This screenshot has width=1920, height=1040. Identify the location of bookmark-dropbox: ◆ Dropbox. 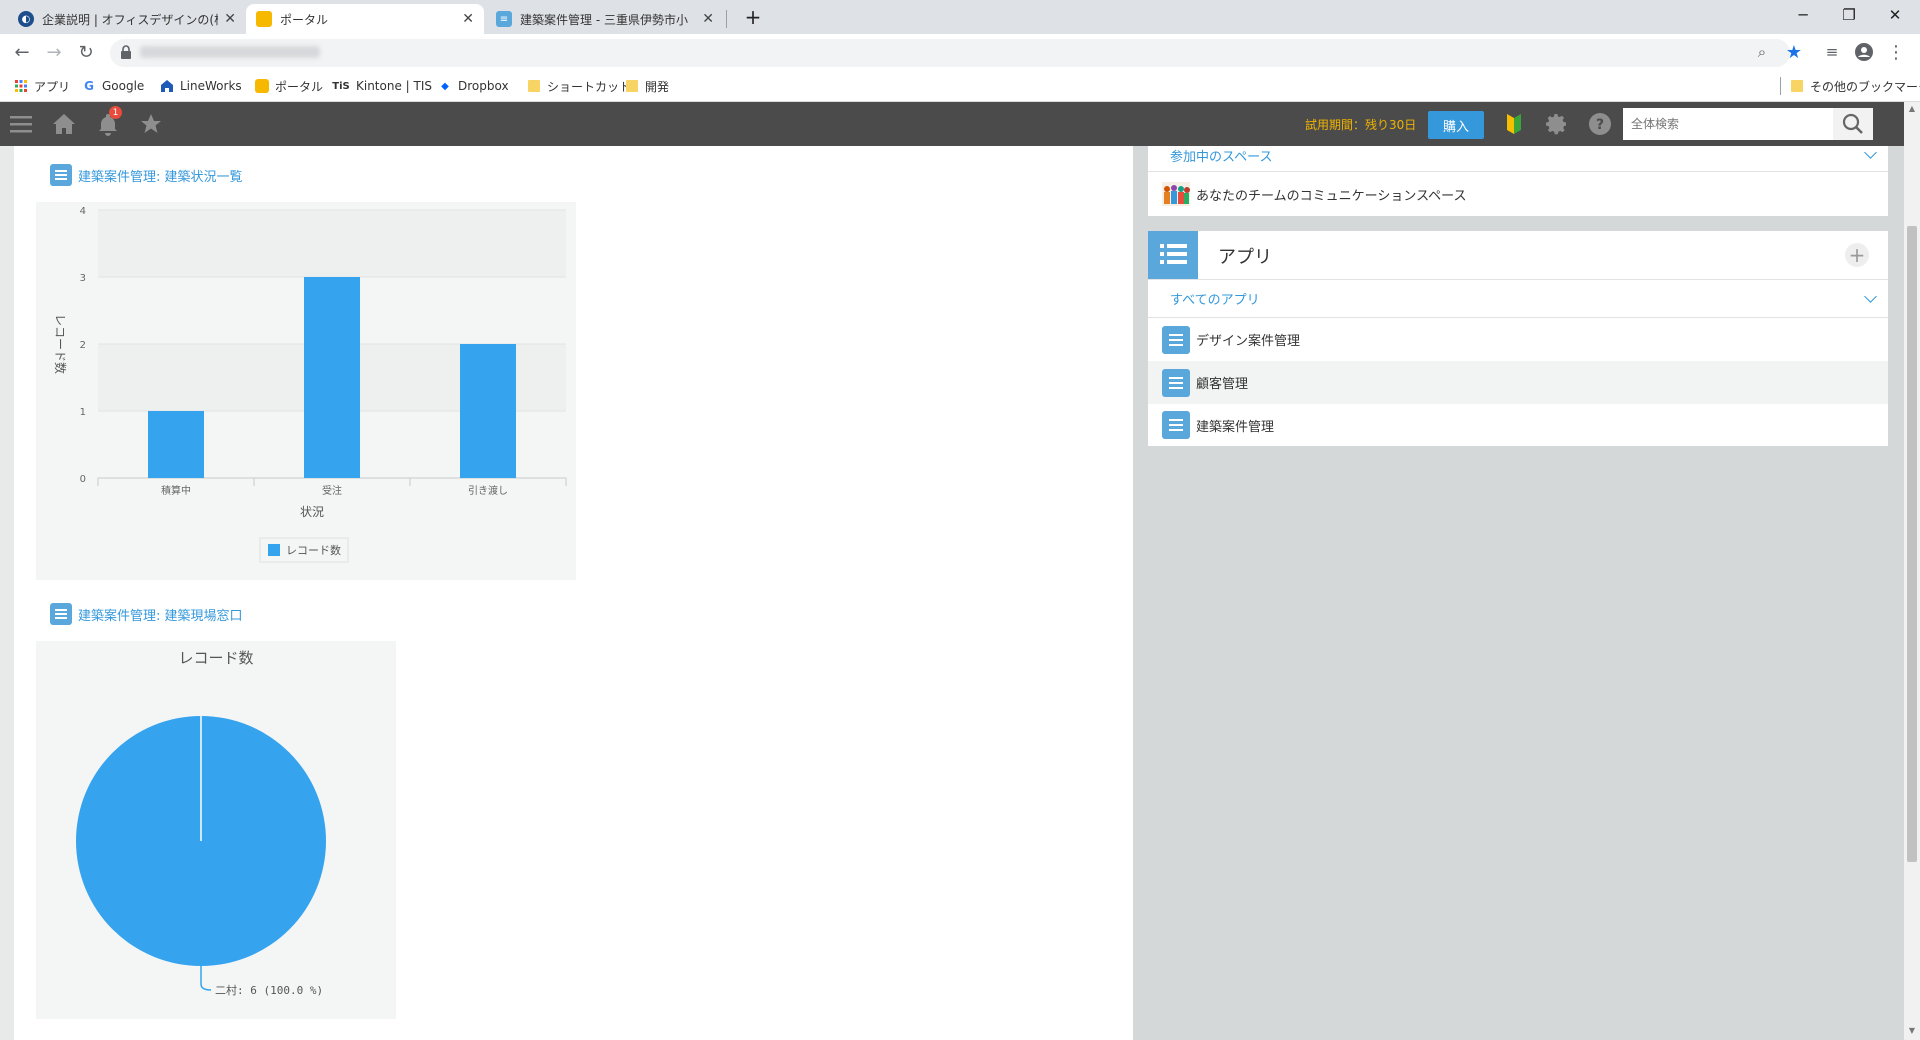
(473, 86).